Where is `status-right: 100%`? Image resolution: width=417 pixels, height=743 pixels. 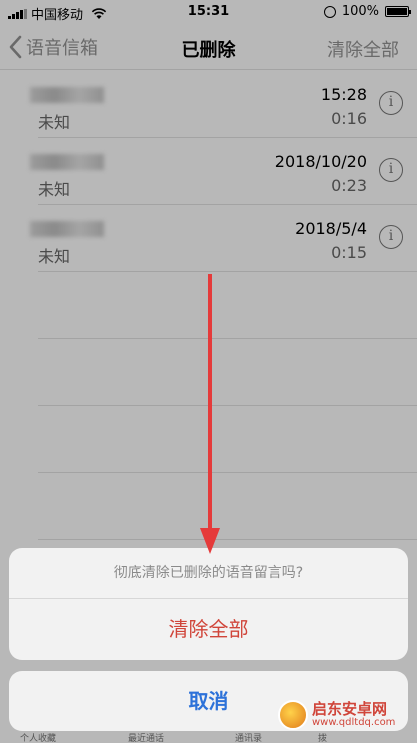
status-right: 100% is located at coordinates (367, 11).